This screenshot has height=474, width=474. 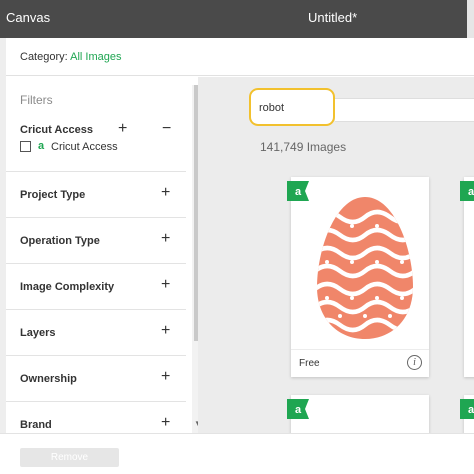 What do you see at coordinates (96, 378) in the screenshot?
I see `filter-section-ownership: Ownership +` at bounding box center [96, 378].